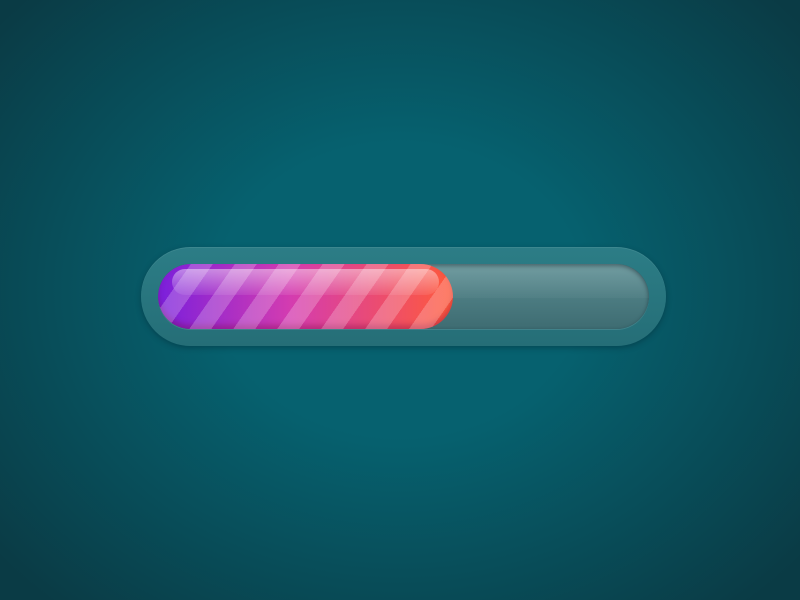 Image resolution: width=800 pixels, height=600 pixels. Describe the element at coordinates (305, 282) in the screenshot. I see `fill-gloss` at that location.